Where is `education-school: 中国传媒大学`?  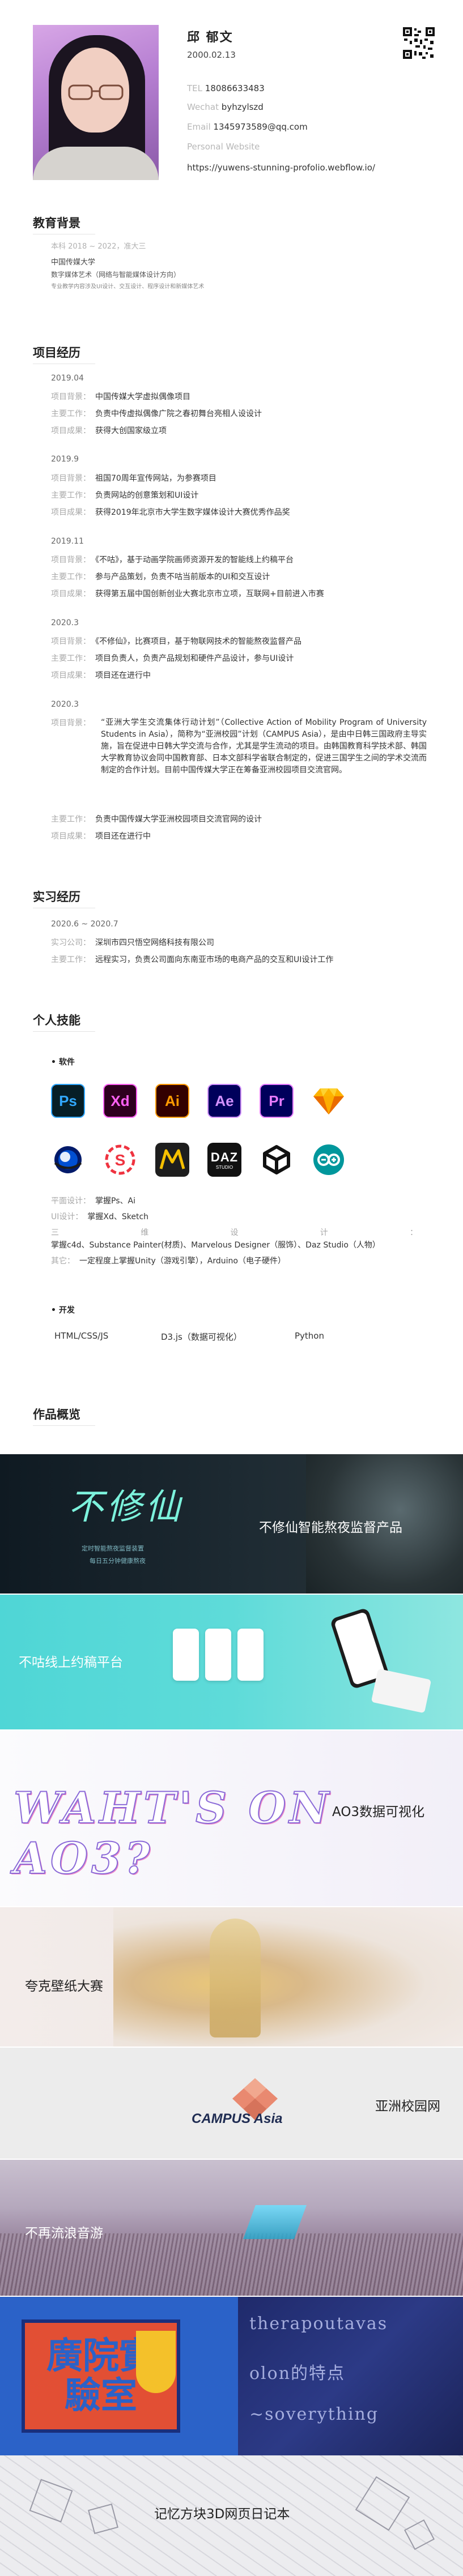
education-school: 中国传媒大学 is located at coordinates (73, 262).